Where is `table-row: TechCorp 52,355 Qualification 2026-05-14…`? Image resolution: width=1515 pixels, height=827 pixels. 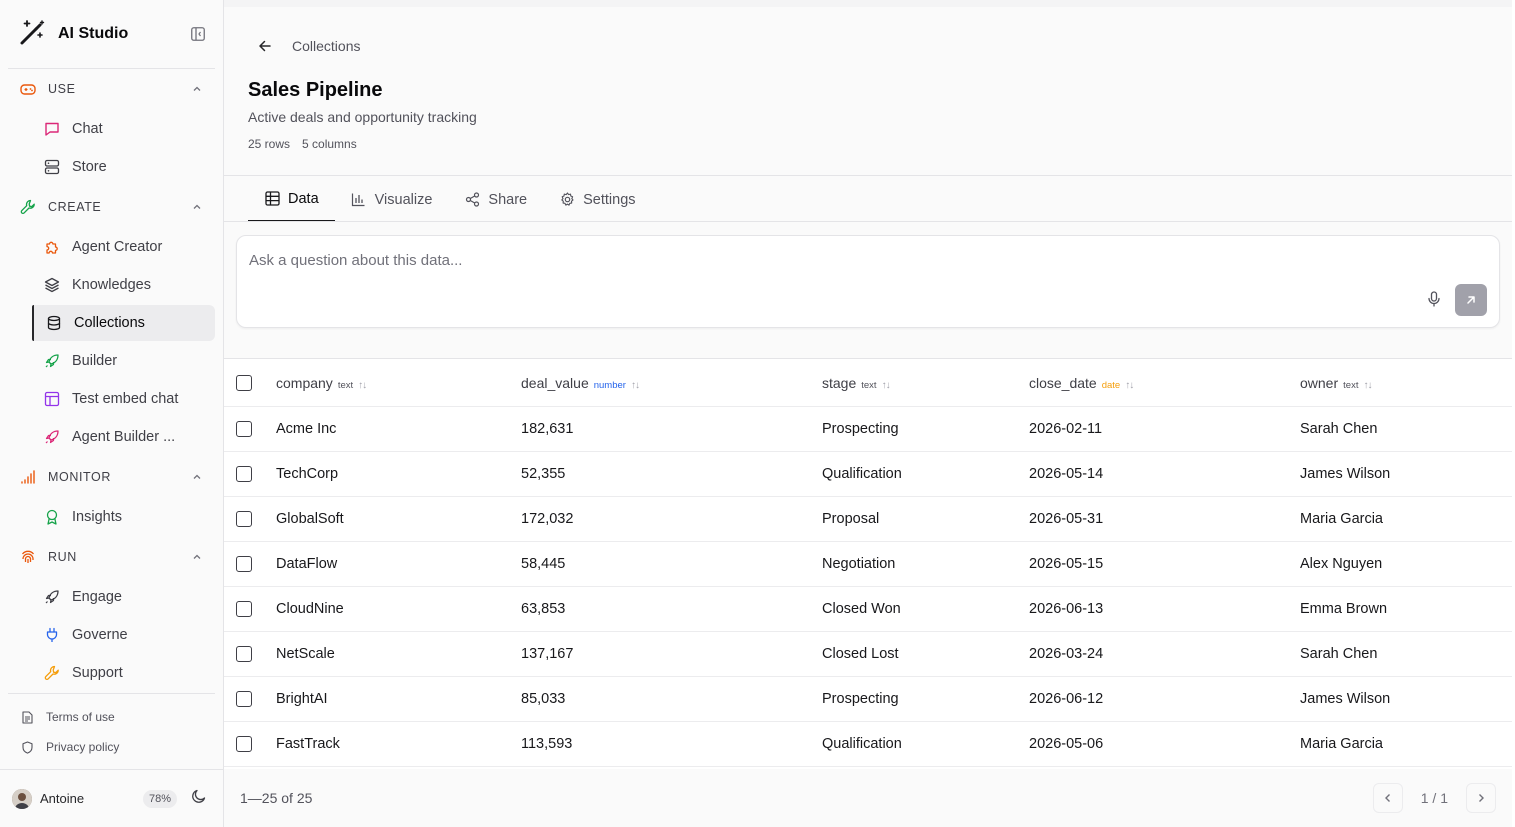 table-row: TechCorp 52,355 Qualification 2026-05-14… is located at coordinates (868, 474).